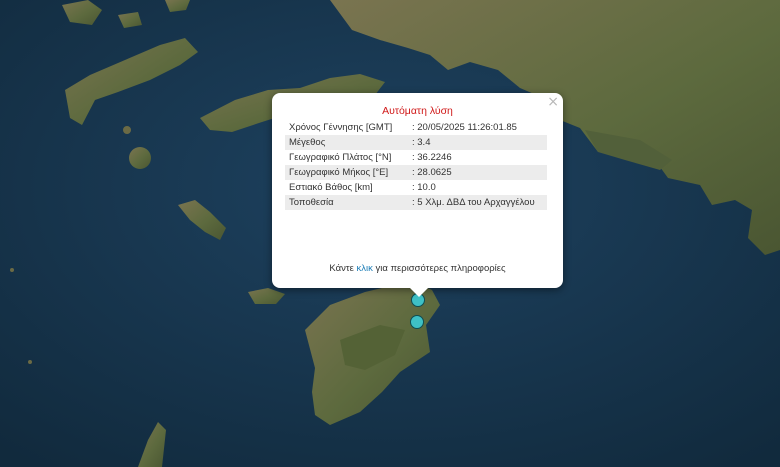 Image resolution: width=780 pixels, height=467 pixels. Describe the element at coordinates (345, 202) in the screenshot. I see `location-label: Τοποθεσία` at that location.